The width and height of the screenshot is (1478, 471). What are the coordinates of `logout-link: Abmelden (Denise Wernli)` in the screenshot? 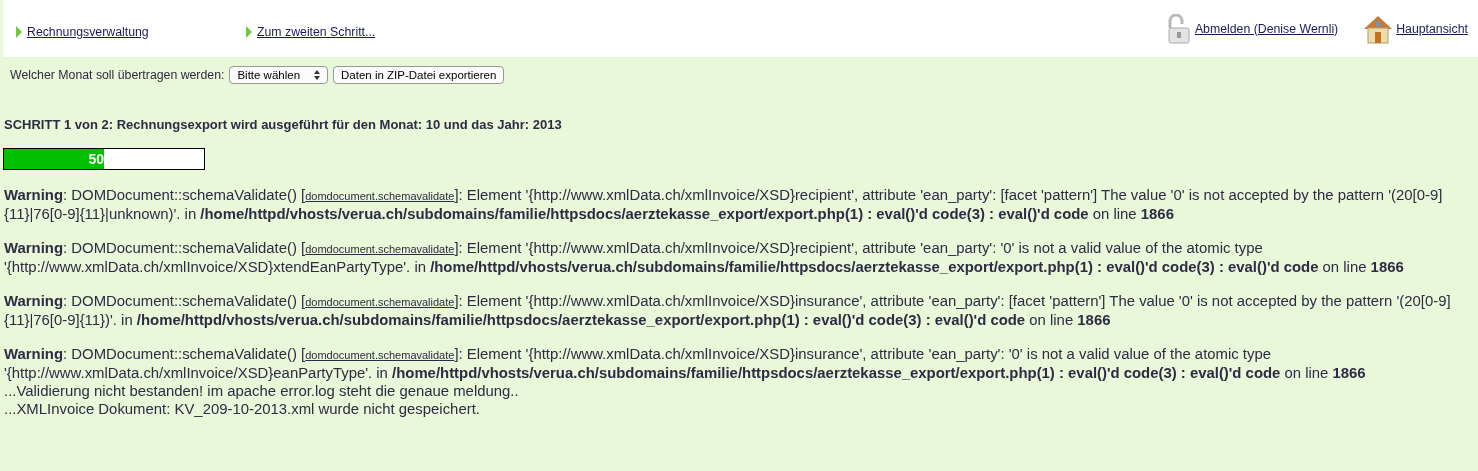 It's located at (1266, 28).